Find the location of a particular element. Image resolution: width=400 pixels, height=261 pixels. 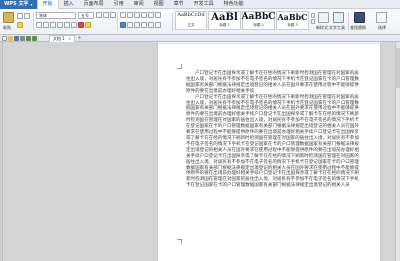

new-style-label: 新样式 is located at coordinates (322, 27).